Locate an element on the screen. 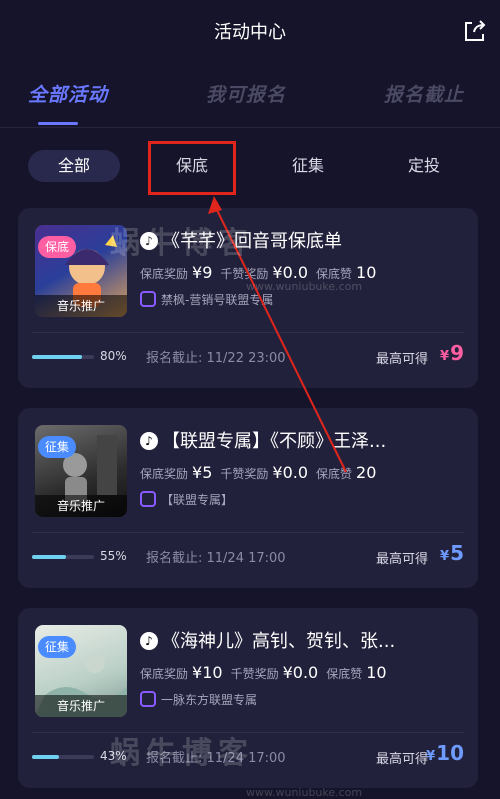 The height and width of the screenshot is (799, 500). annotation-arrow is located at coordinates (277, 334).